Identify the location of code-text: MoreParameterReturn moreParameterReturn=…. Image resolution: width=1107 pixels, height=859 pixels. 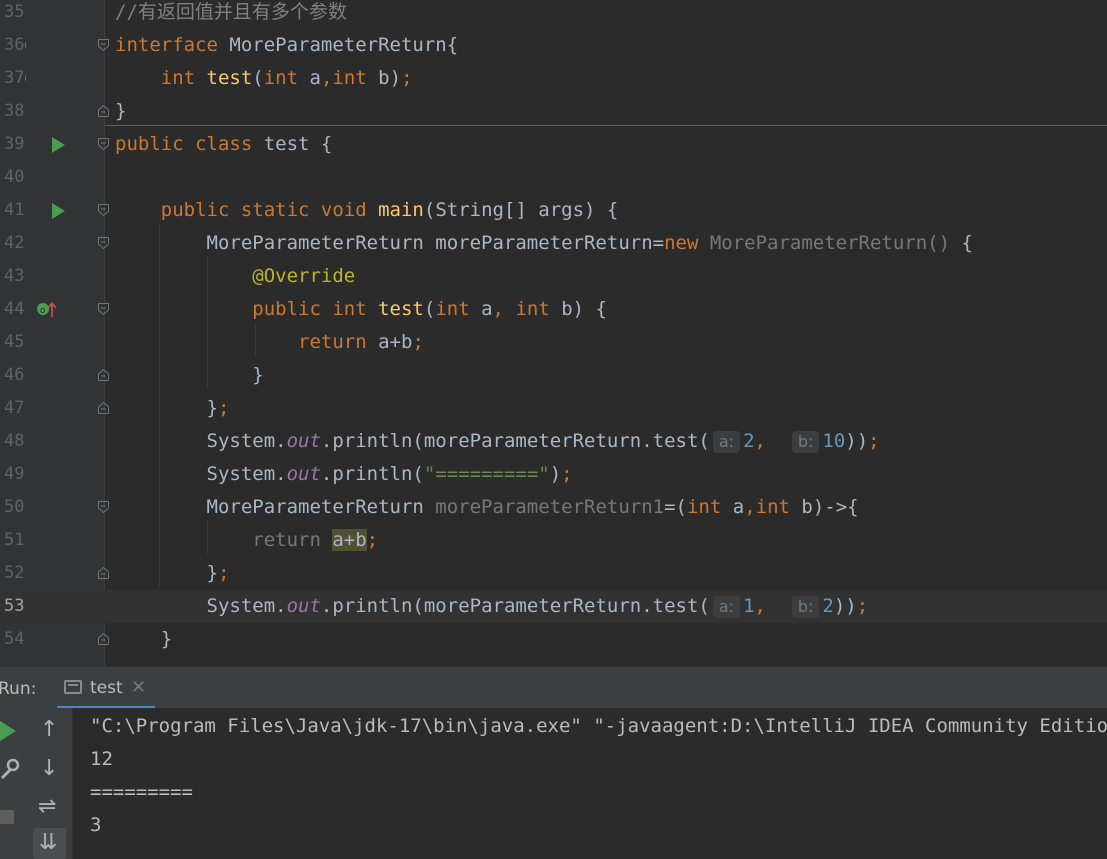
(544, 243).